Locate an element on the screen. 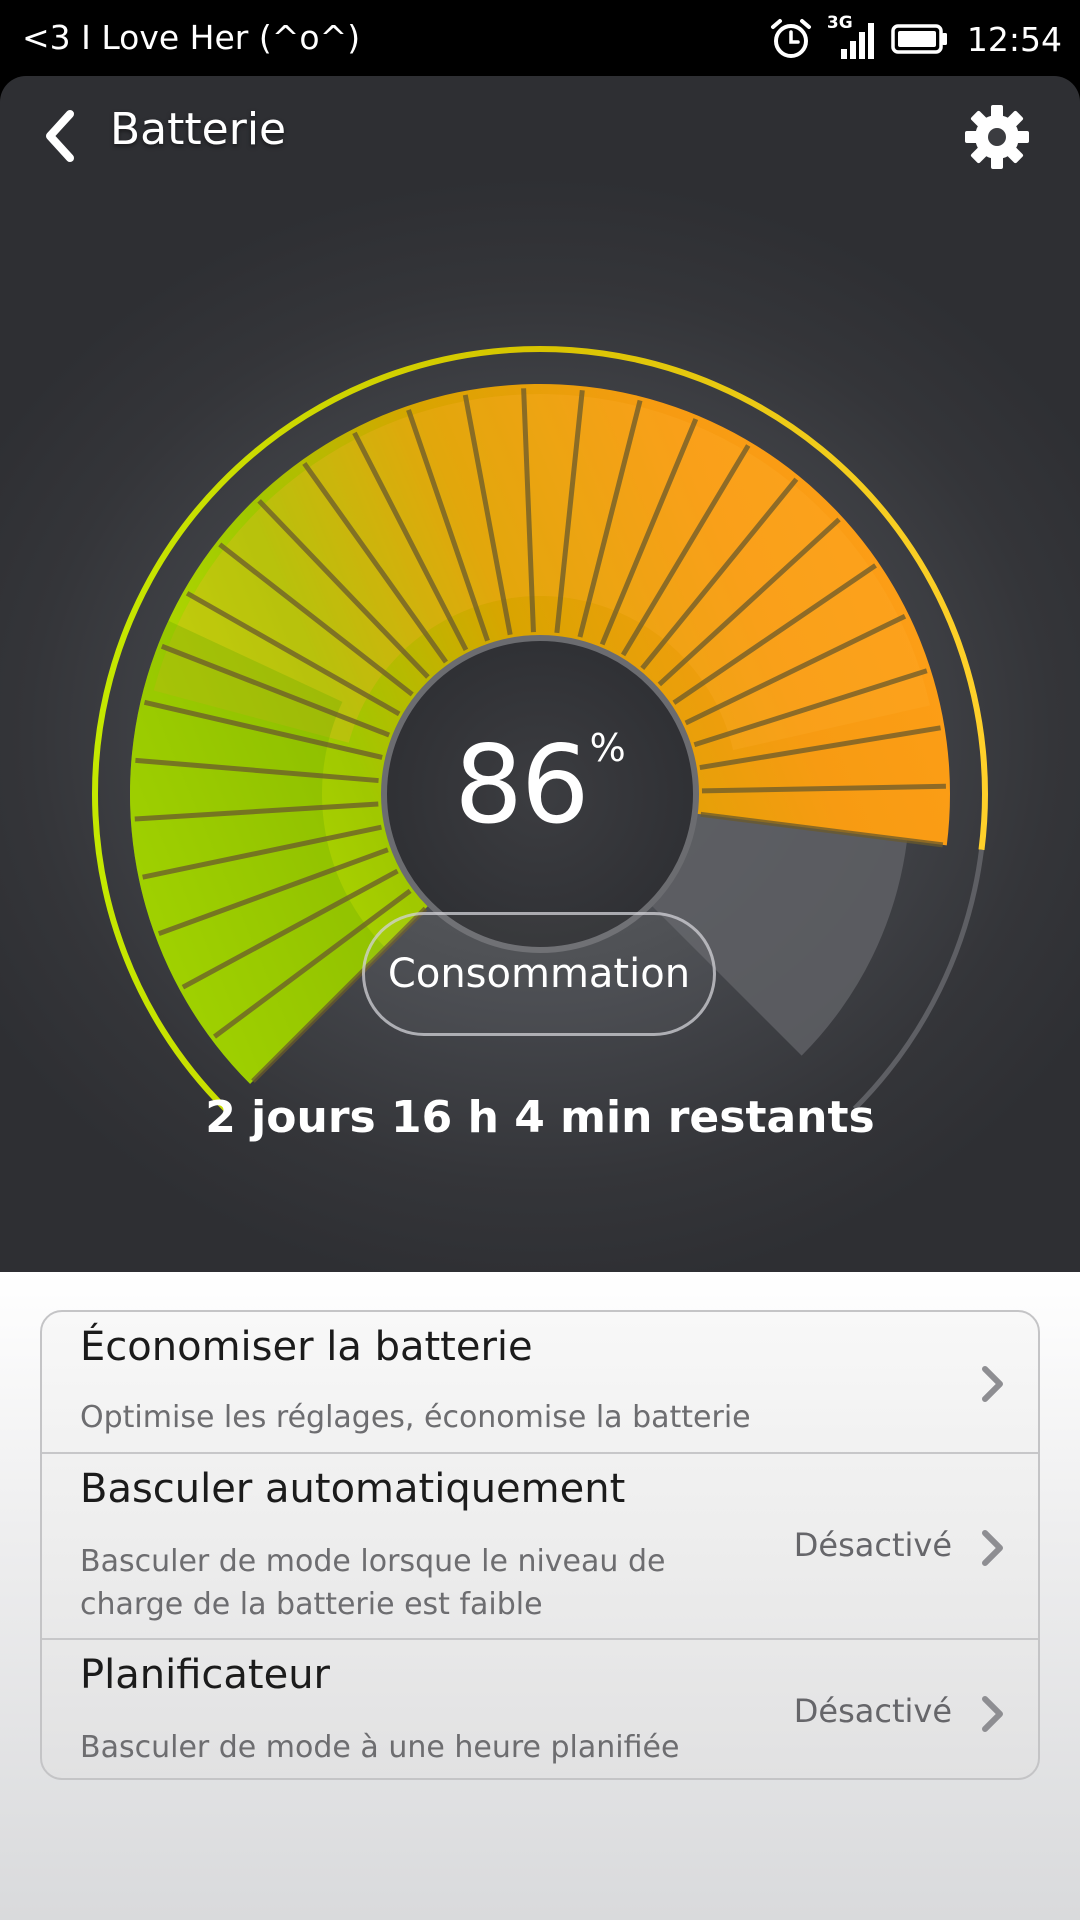 The image size is (1080, 1920). option-subtitle-line: charge de la batterie est faible is located at coordinates (311, 1604).